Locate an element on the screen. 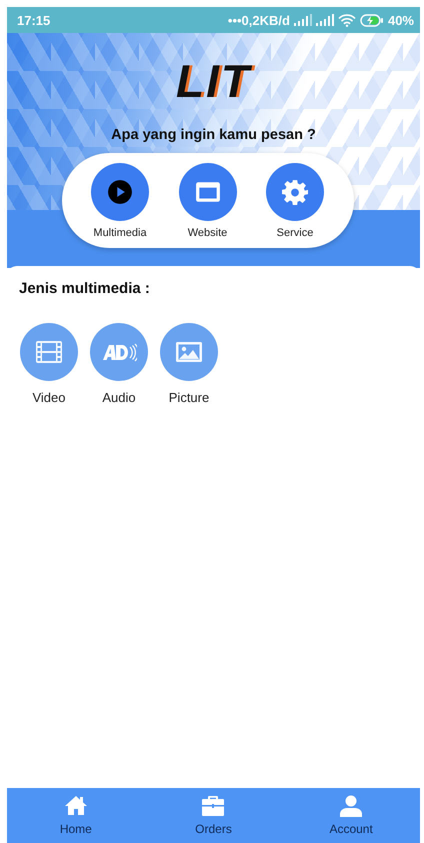  play-icon is located at coordinates (120, 191).